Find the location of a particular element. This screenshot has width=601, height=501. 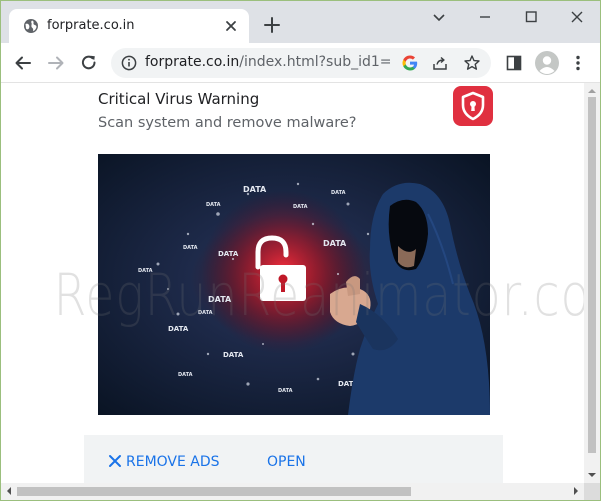

address-bar: forprate.co.in/index.html?sub_id1= is located at coordinates (301, 63).